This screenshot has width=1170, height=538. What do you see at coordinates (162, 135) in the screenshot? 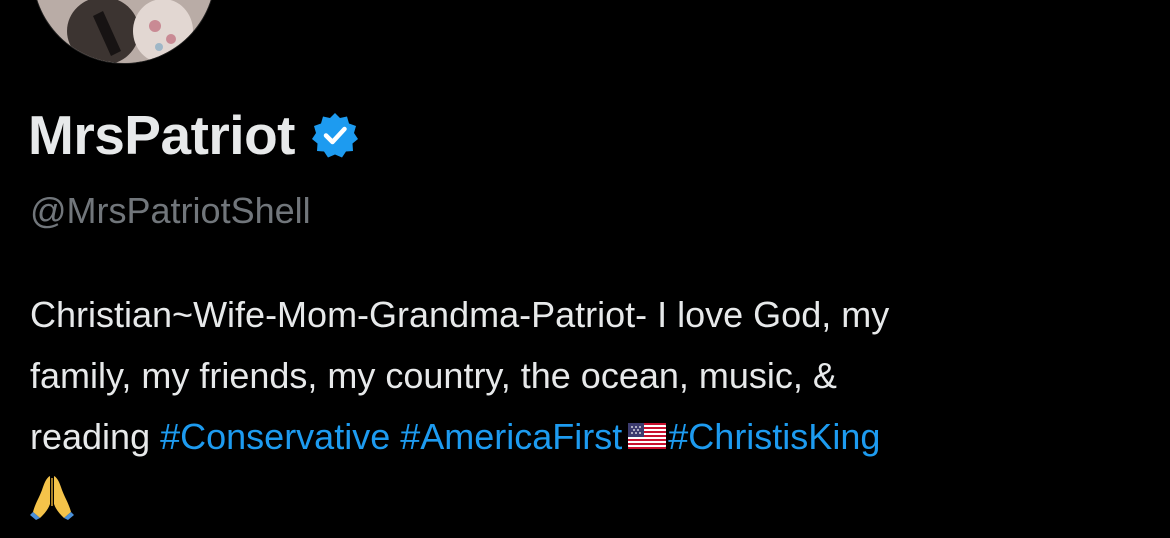
I see `display-name: MrsPatriot` at bounding box center [162, 135].